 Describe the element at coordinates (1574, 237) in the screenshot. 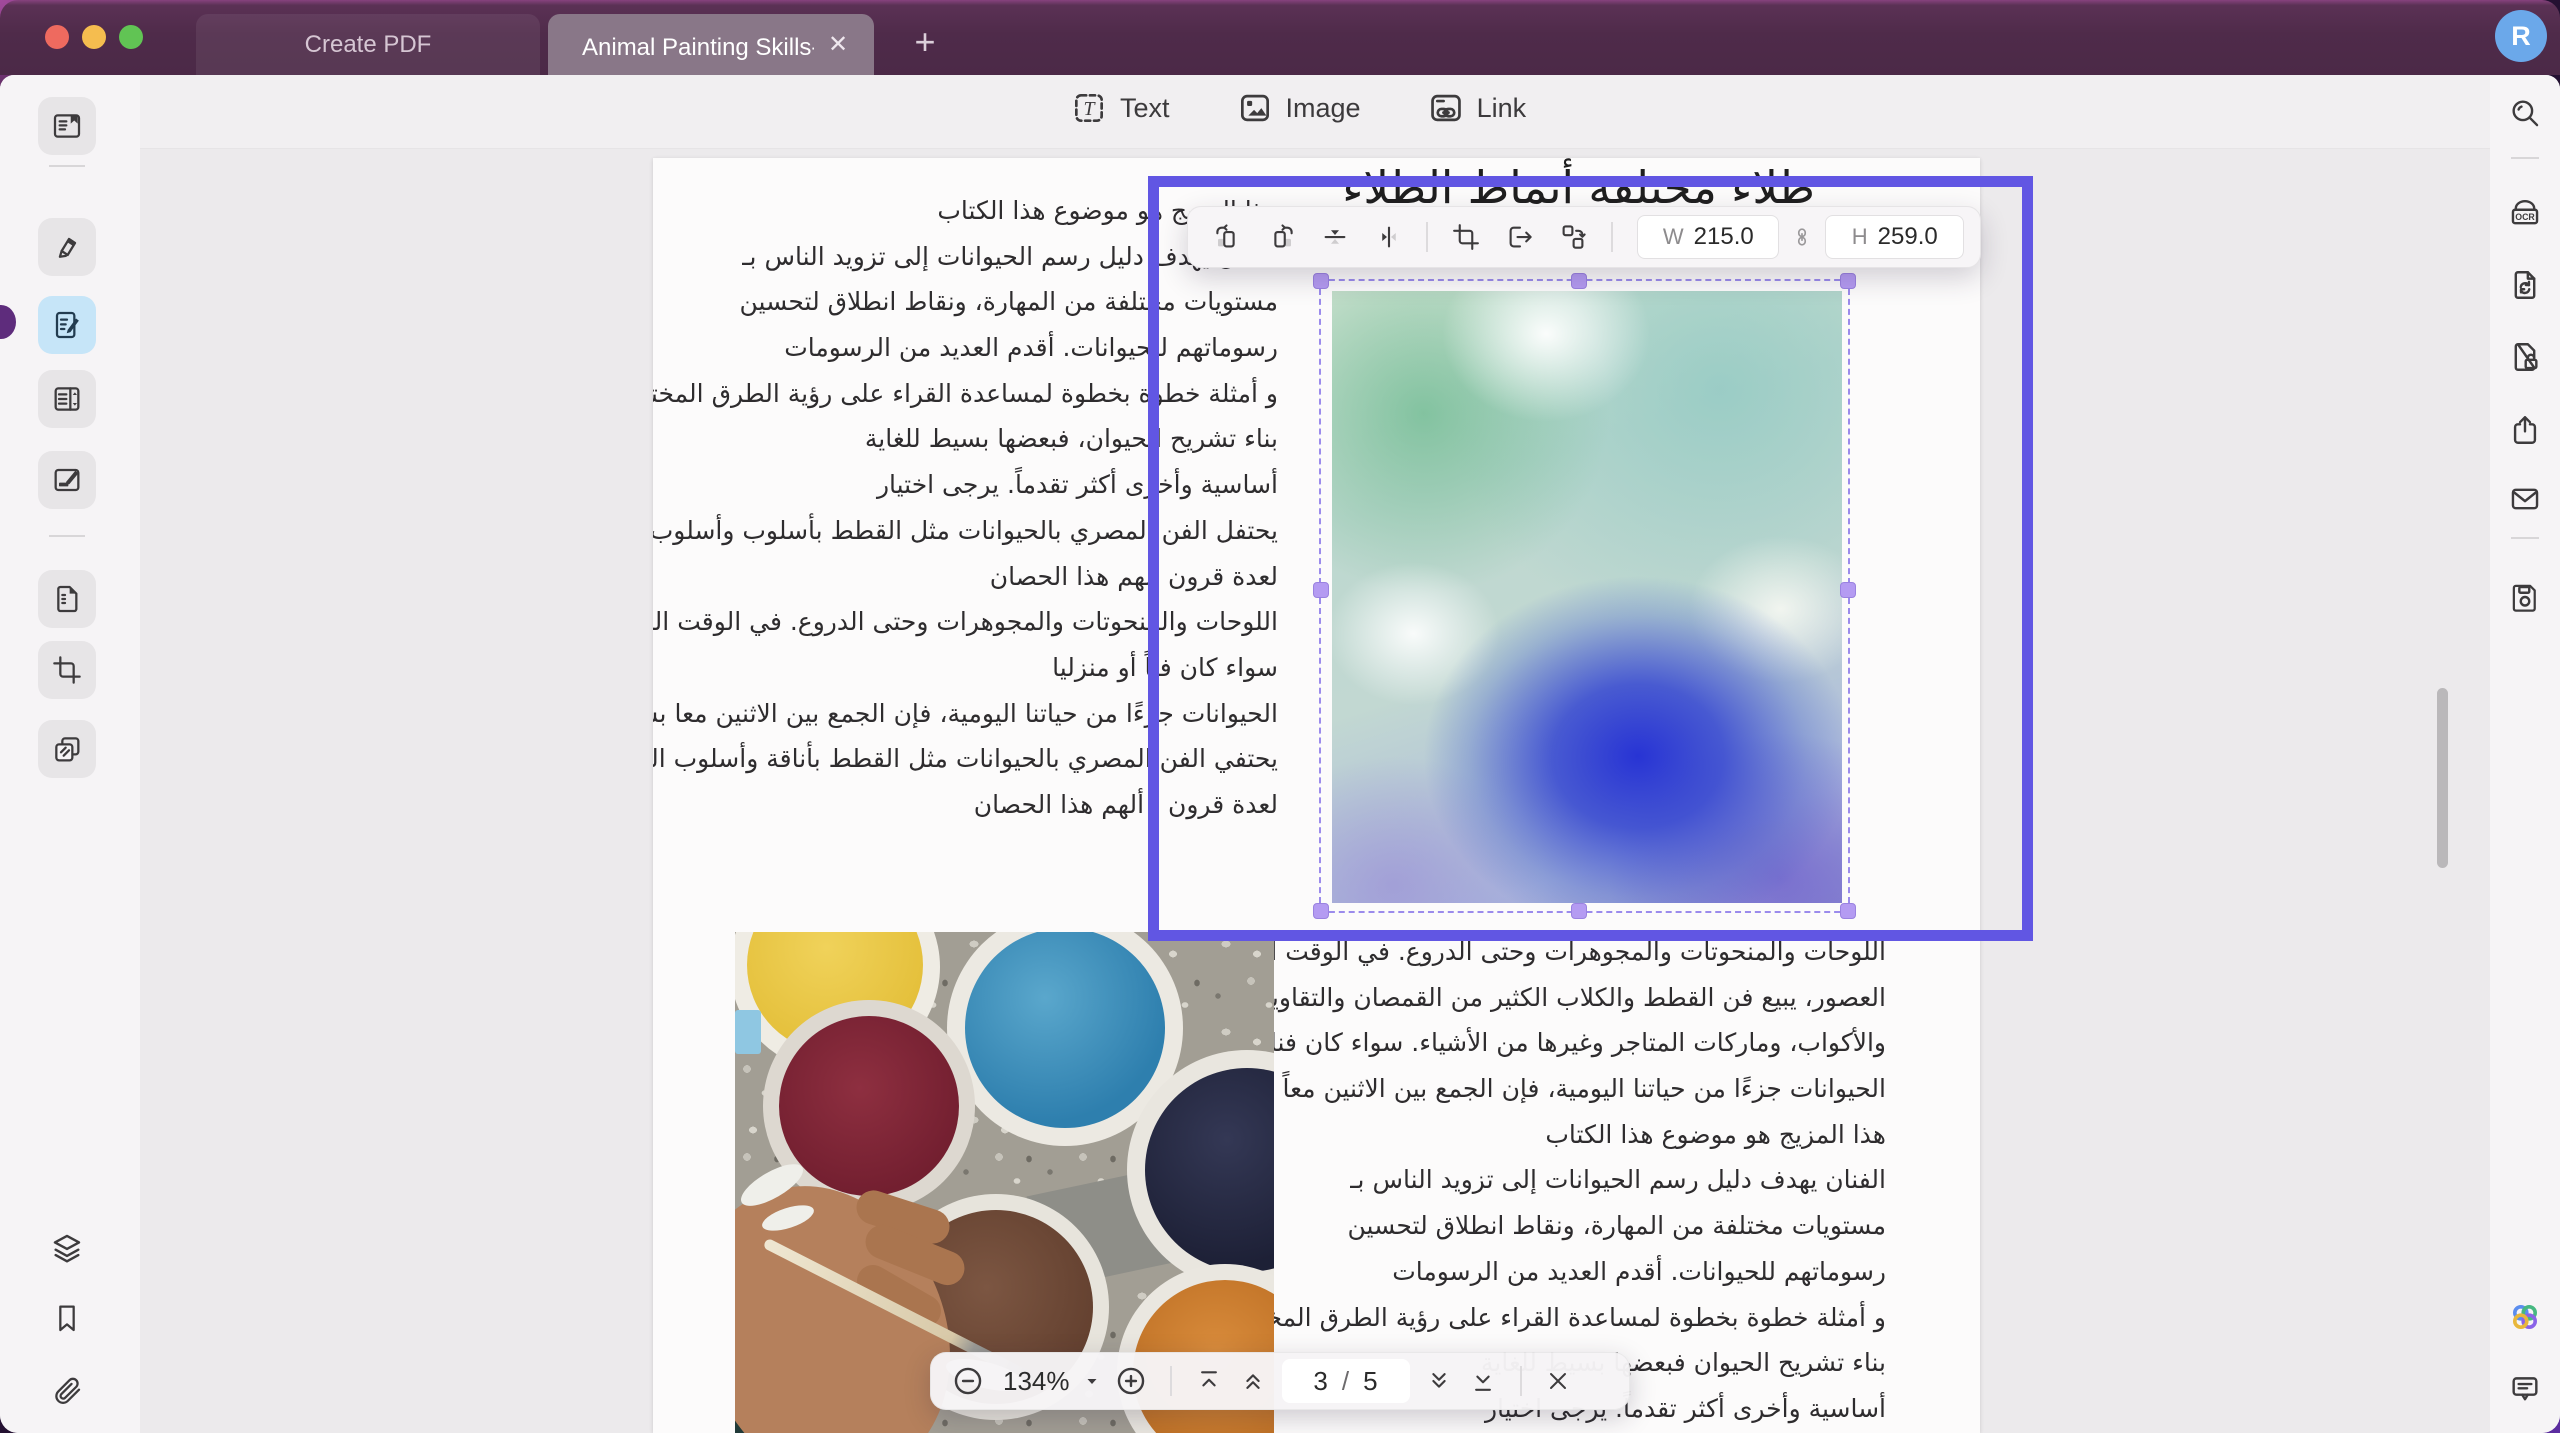

I see `replace-image-button` at that location.